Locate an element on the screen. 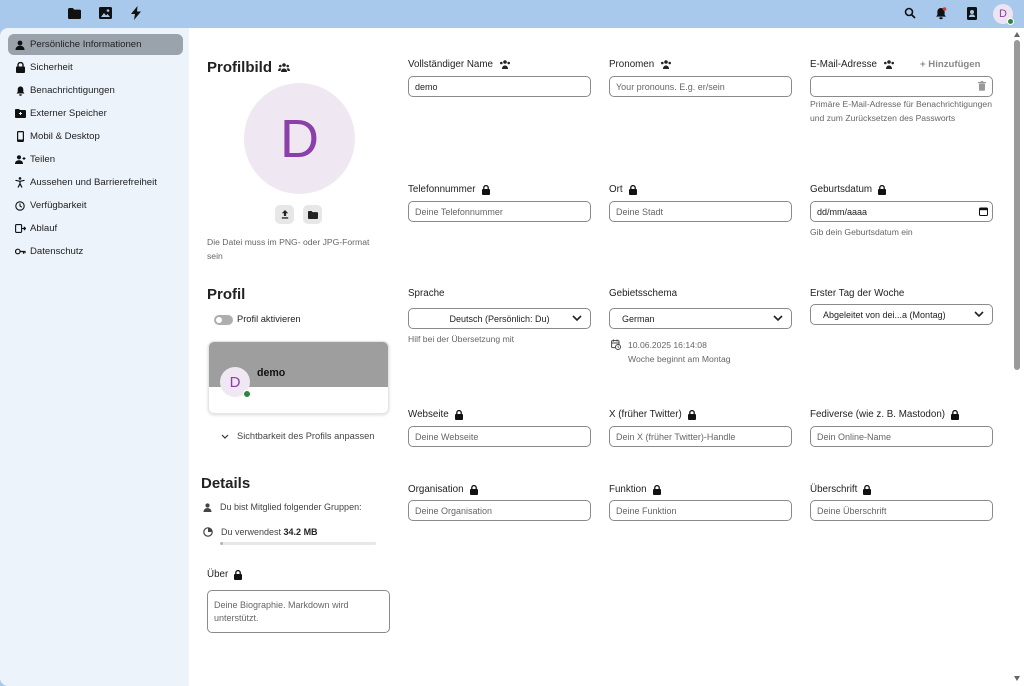 The image size is (1024, 686). week-start-hint: Woche beginnt am Montag is located at coordinates (679, 359).